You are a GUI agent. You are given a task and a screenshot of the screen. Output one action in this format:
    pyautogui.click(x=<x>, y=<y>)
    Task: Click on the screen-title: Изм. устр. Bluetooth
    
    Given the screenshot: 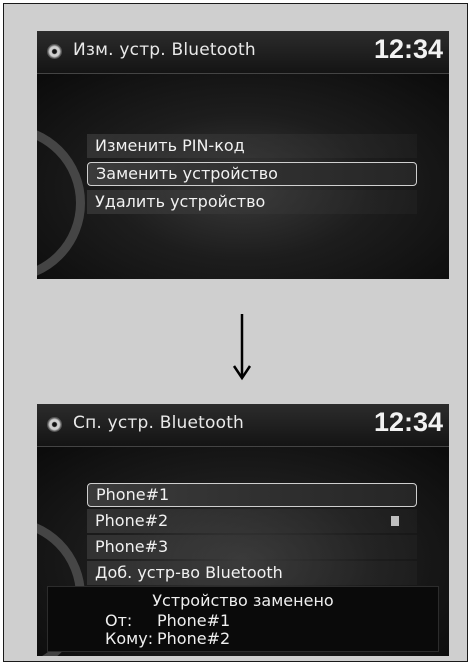 What is the action you would take?
    pyautogui.click(x=164, y=50)
    